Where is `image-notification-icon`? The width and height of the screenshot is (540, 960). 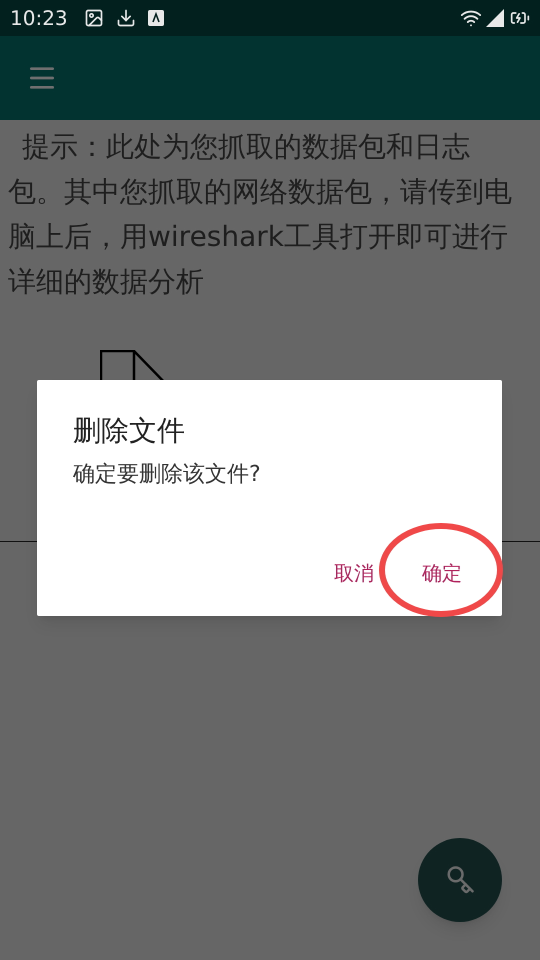 image-notification-icon is located at coordinates (94, 18).